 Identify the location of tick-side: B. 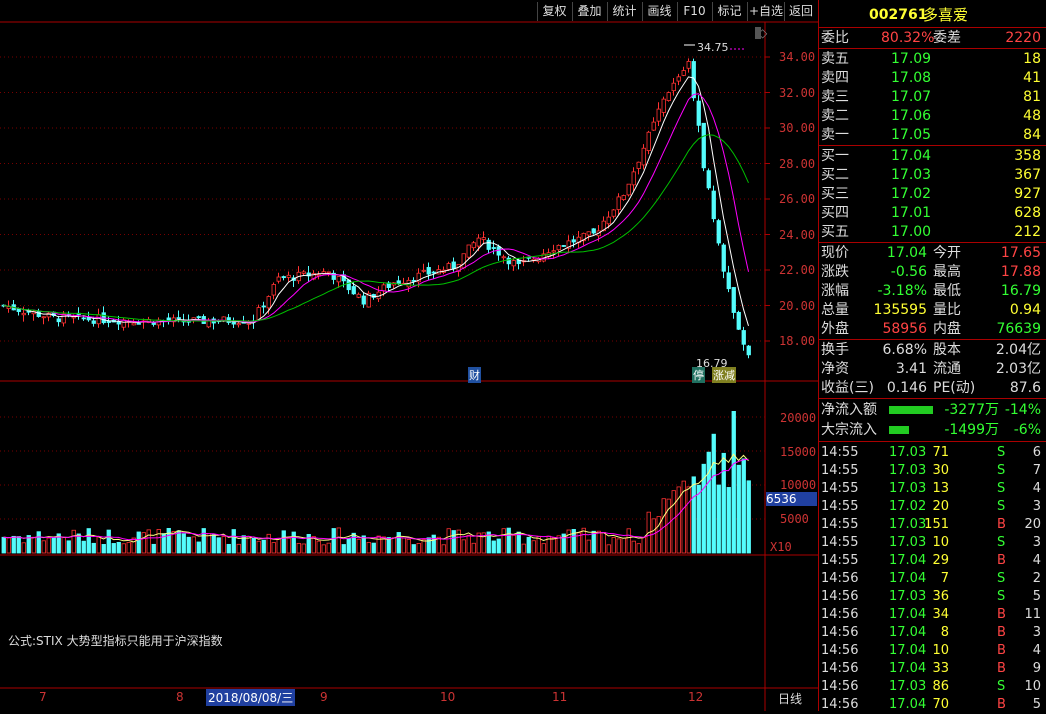
(1001, 614).